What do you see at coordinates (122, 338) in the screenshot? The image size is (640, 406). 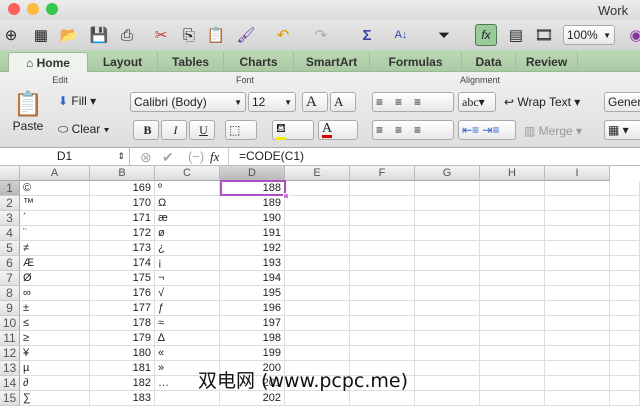 I see `cell: 179` at bounding box center [122, 338].